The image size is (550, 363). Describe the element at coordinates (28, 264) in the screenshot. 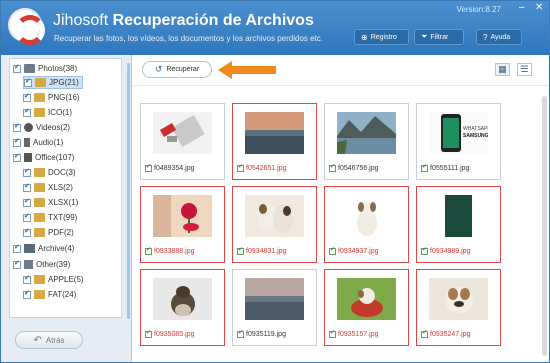

I see `other-icon` at that location.